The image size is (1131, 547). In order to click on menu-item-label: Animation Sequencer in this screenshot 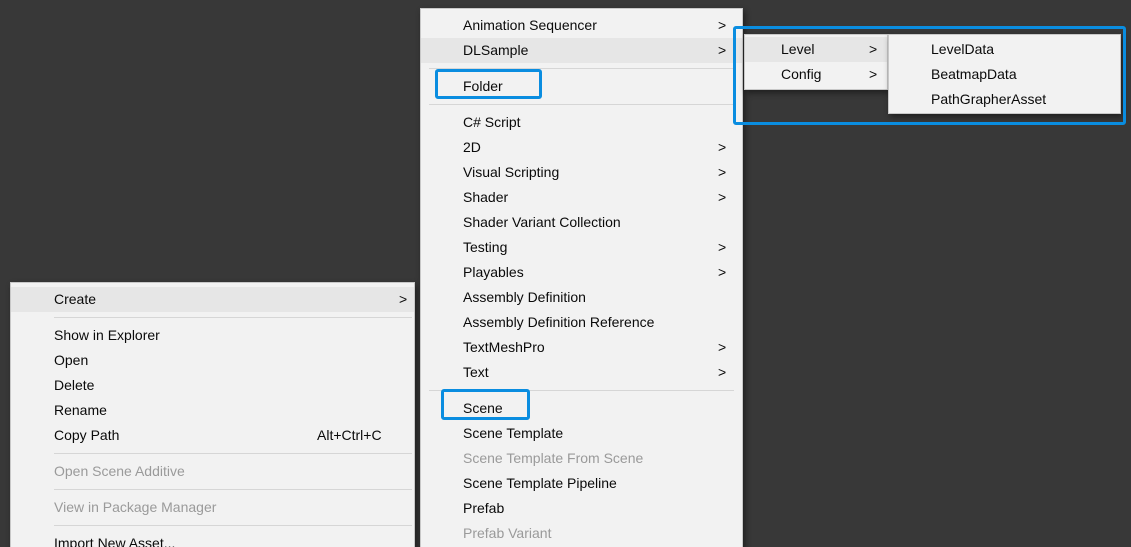, I will do `click(530, 25)`.